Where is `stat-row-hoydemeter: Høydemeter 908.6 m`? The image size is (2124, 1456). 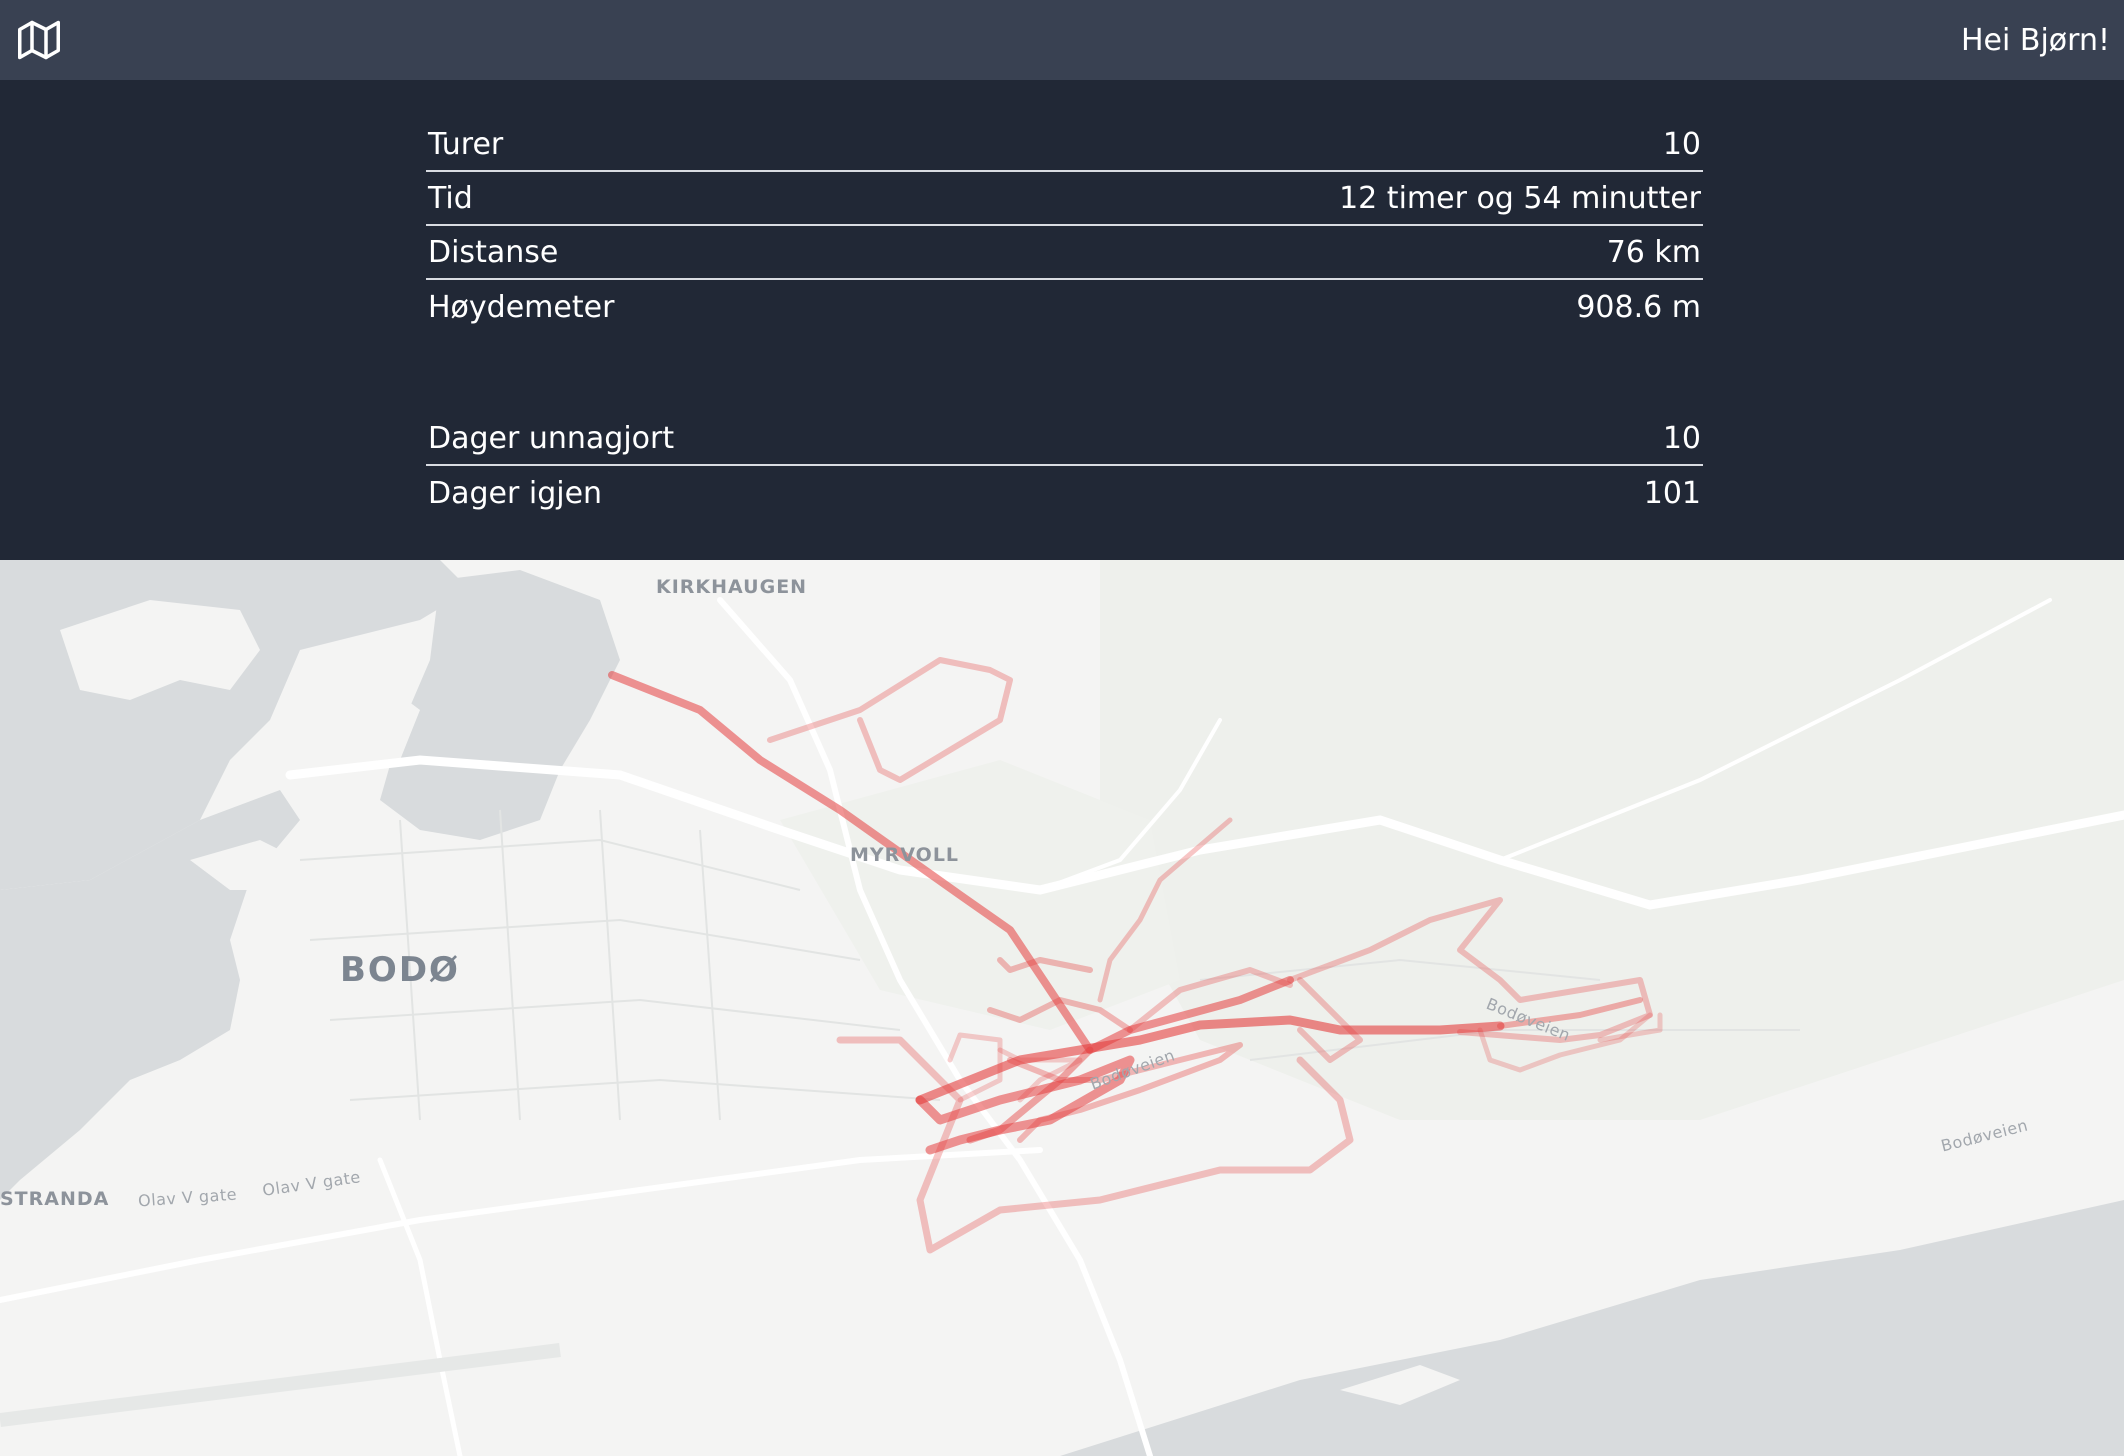
stat-row-hoydemeter: Høydemeter 908.6 m is located at coordinates (1064, 307).